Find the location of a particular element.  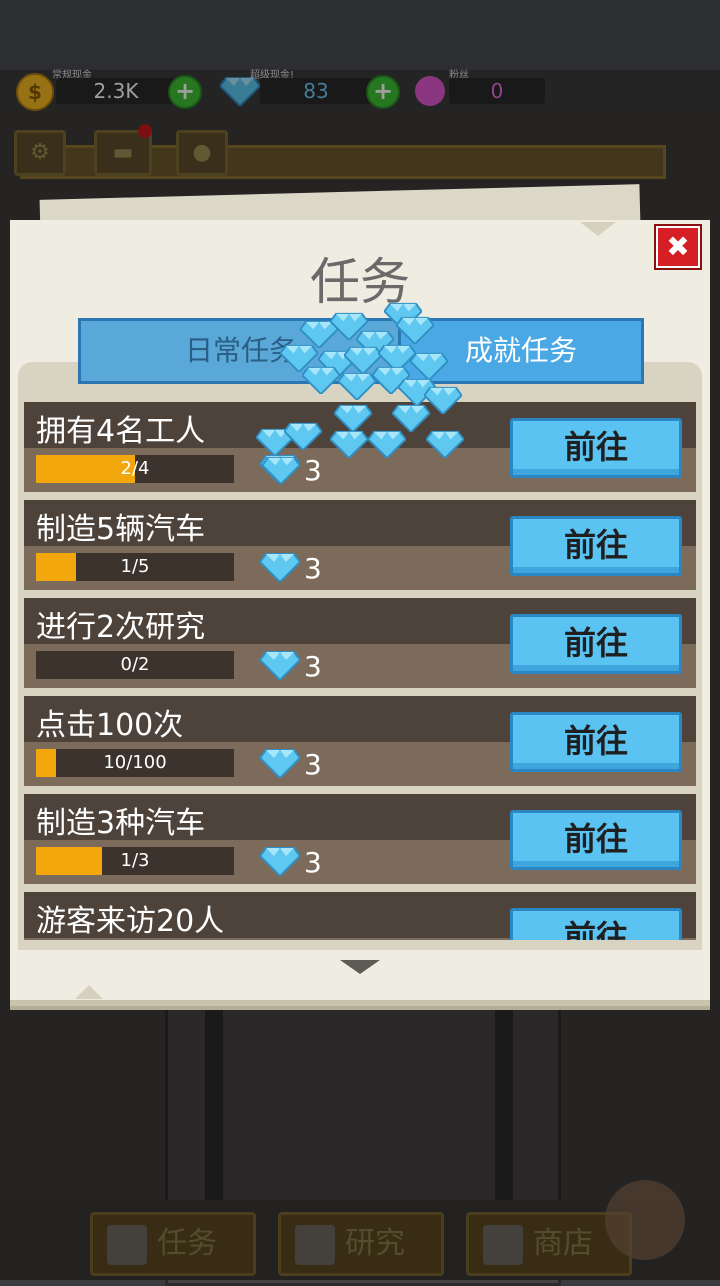

quest-progress-text: 2/4 is located at coordinates (135, 468).